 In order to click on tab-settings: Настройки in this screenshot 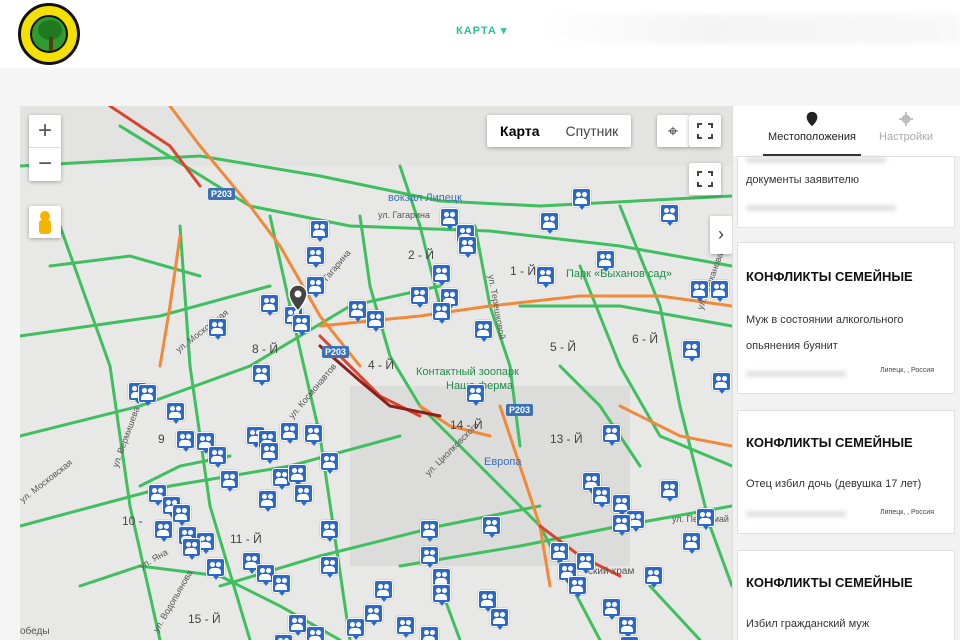, I will do `click(906, 131)`.